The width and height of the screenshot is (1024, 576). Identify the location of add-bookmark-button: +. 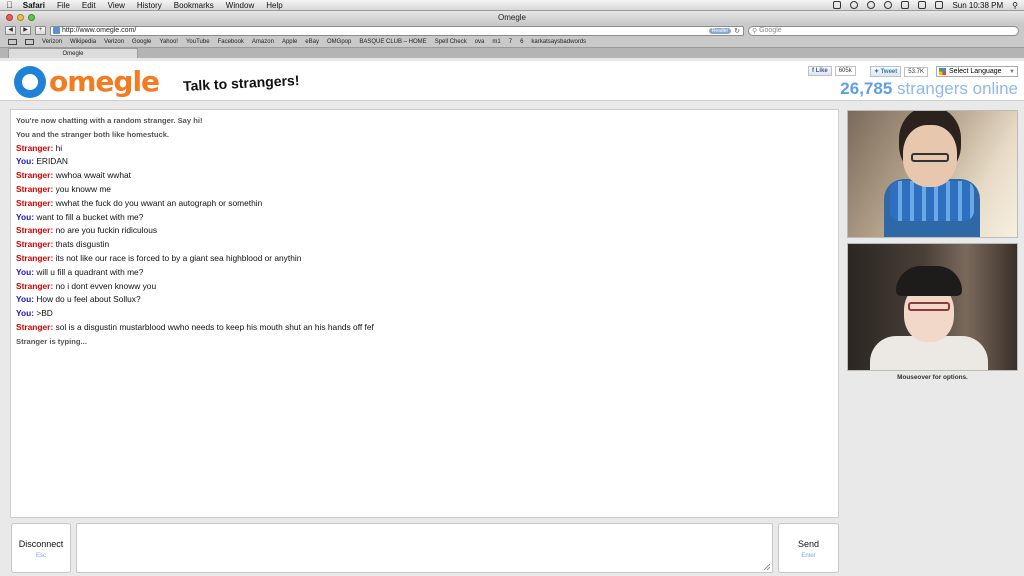
(40, 30).